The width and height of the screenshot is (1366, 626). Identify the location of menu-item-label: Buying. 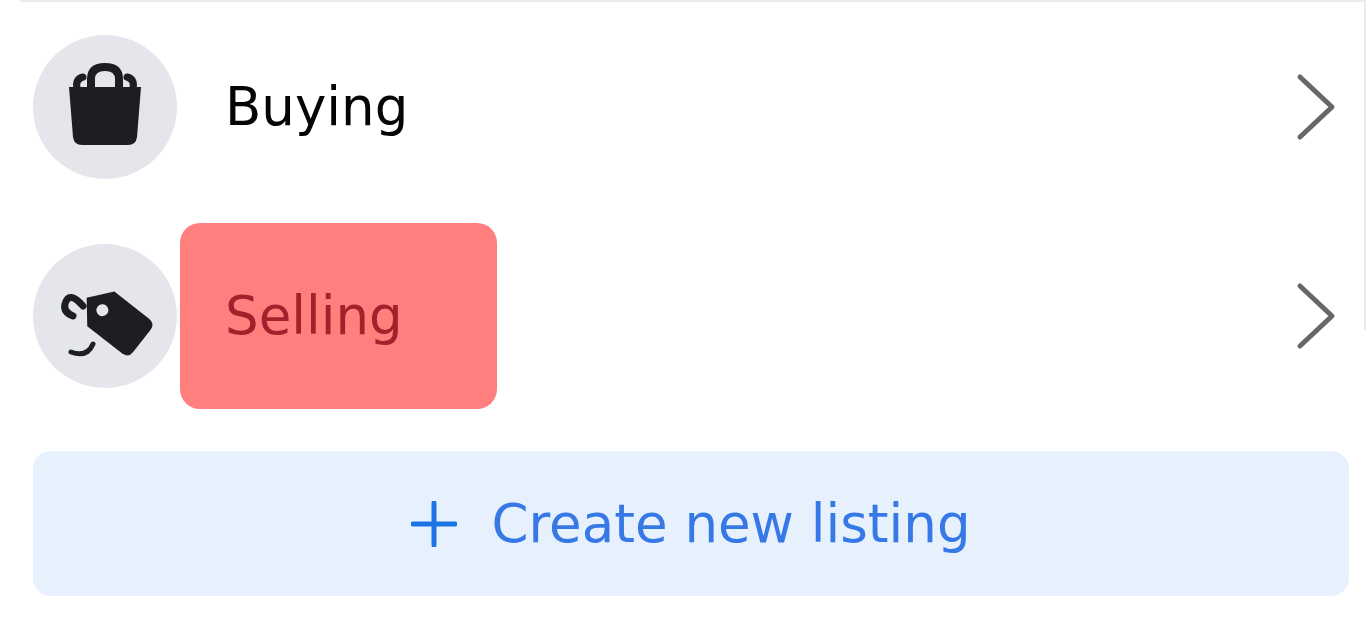
(317, 106).